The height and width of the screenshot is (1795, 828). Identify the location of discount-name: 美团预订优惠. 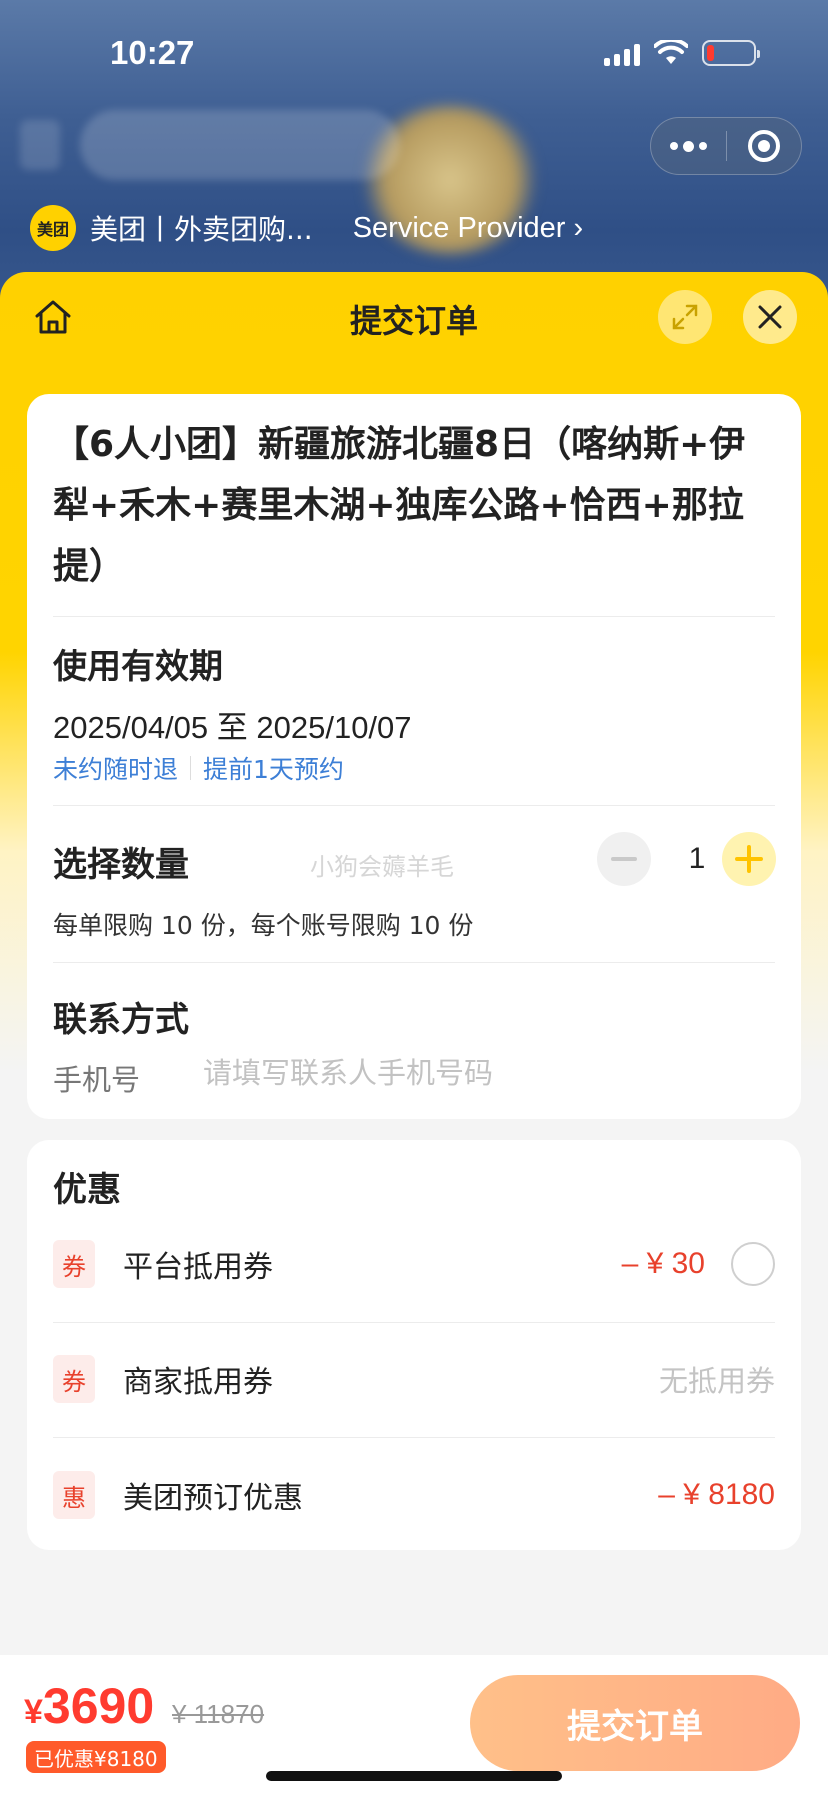
(213, 1498).